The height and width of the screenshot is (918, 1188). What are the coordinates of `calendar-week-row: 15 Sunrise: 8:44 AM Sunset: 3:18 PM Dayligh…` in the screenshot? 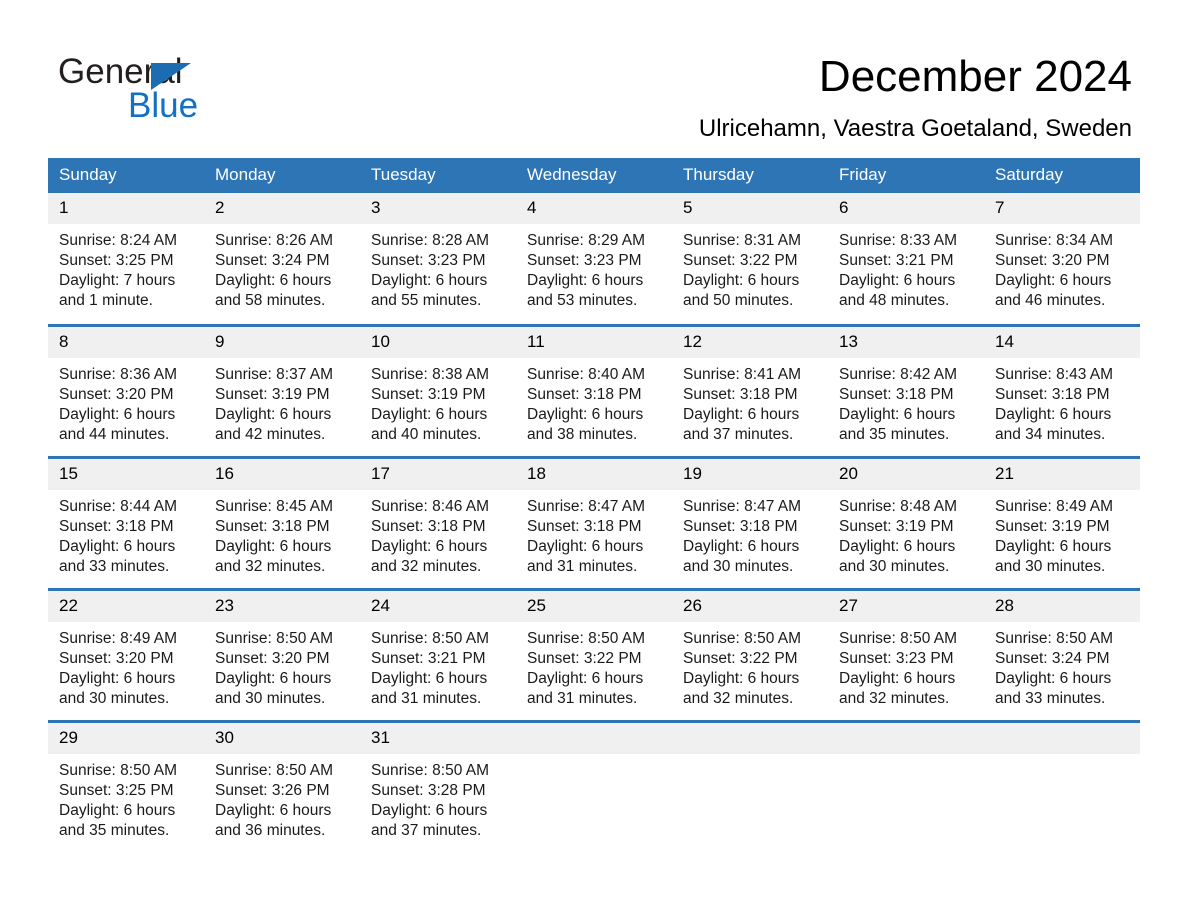 It's located at (594, 522).